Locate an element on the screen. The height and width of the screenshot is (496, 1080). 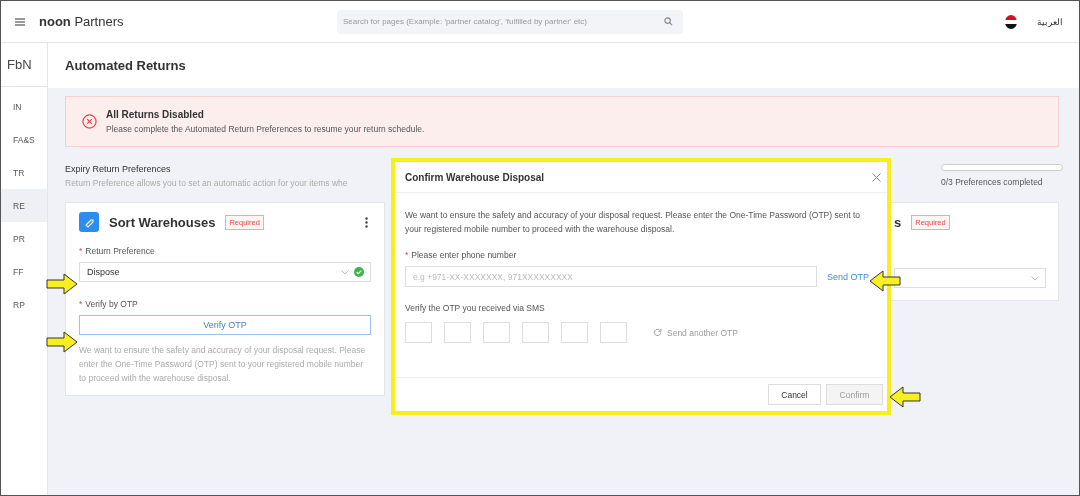
phone-input: e.g +971-XX-XXXXXXX, 971XXXXXXXXX is located at coordinates (611, 276).